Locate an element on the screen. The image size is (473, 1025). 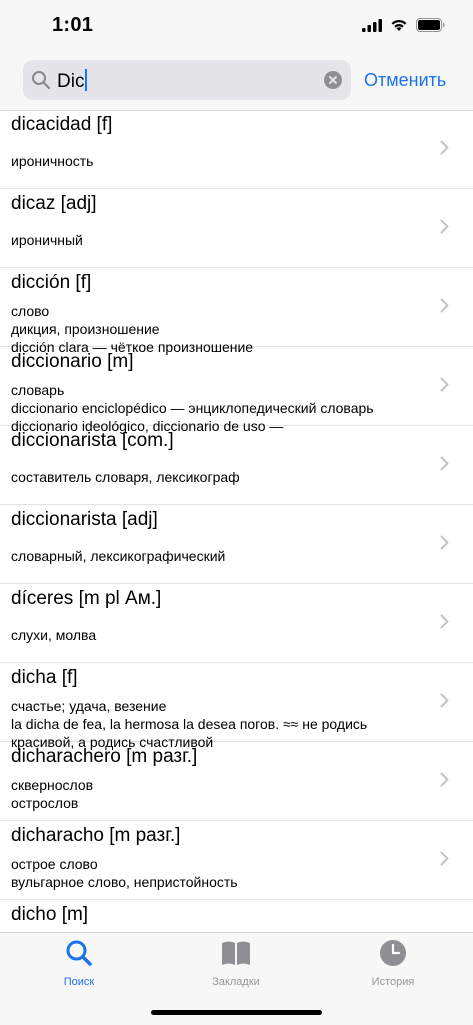
entry-headword: dicción [f] is located at coordinates (51, 282).